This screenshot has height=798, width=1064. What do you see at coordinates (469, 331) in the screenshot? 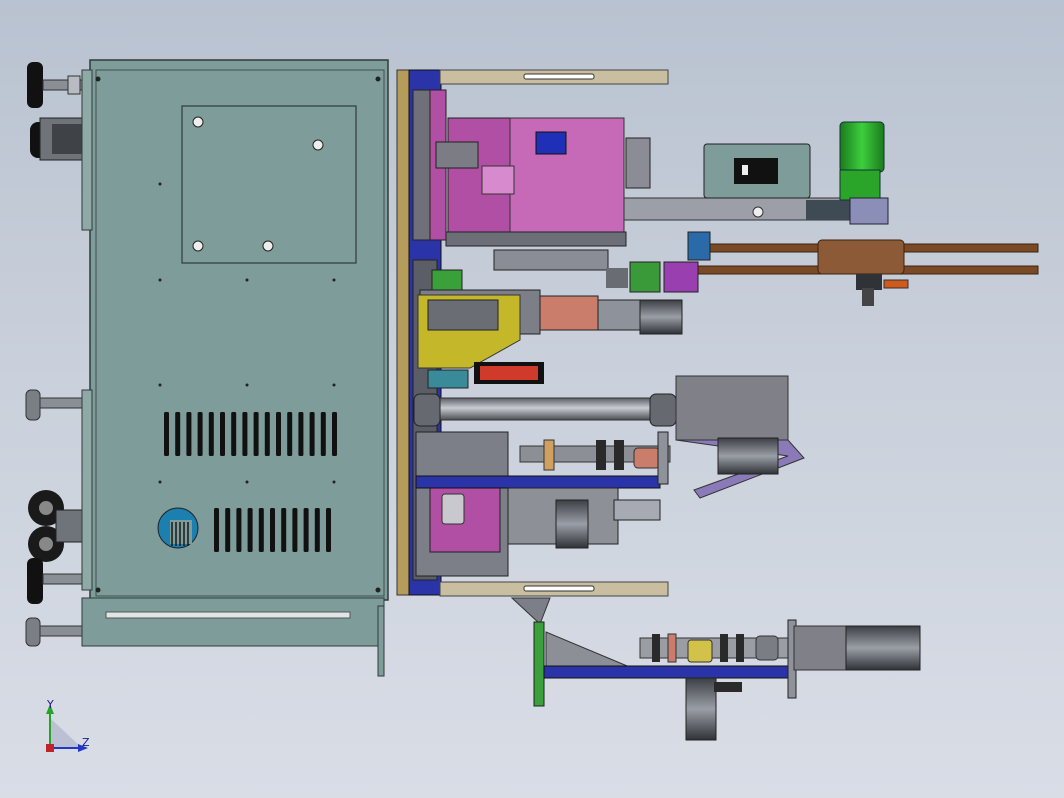
I see `yellow-bracket` at bounding box center [469, 331].